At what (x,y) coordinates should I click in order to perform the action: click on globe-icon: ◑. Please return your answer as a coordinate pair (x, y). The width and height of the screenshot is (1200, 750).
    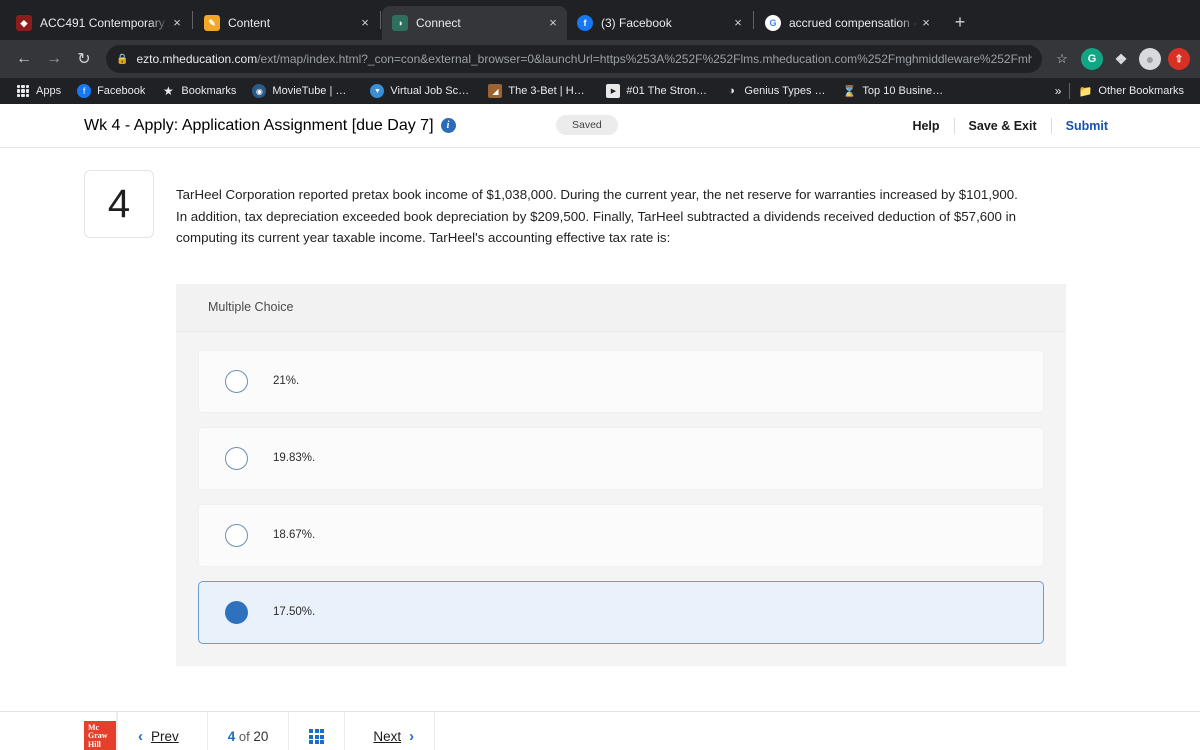
    Looking at the image, I should click on (731, 91).